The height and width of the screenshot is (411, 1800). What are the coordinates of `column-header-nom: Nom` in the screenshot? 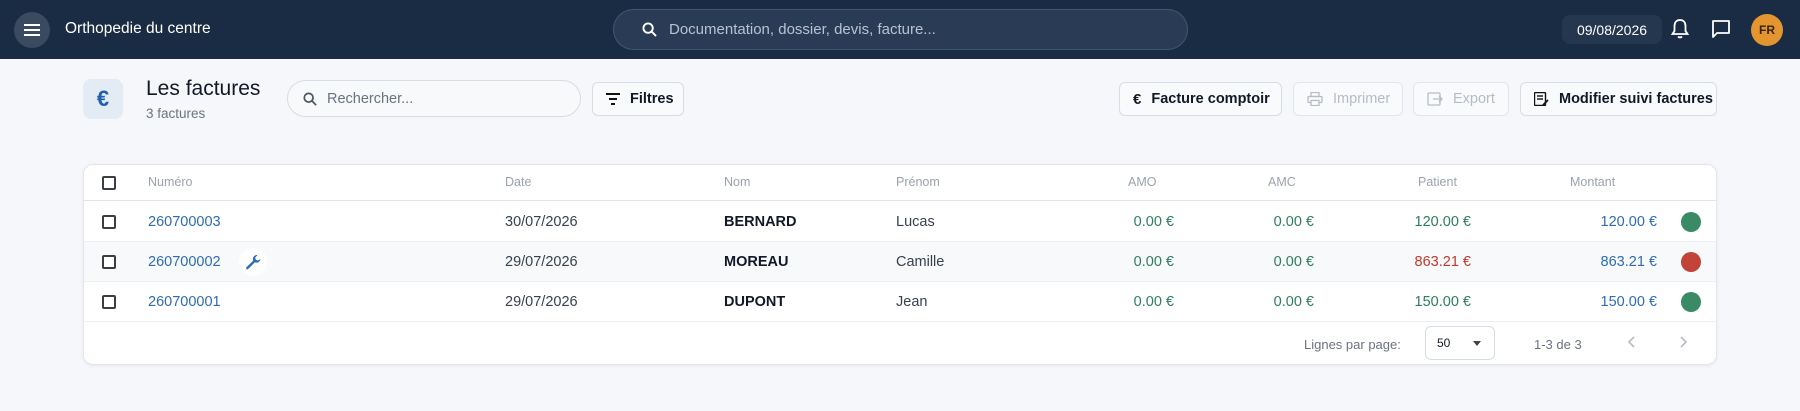 It's located at (737, 182).